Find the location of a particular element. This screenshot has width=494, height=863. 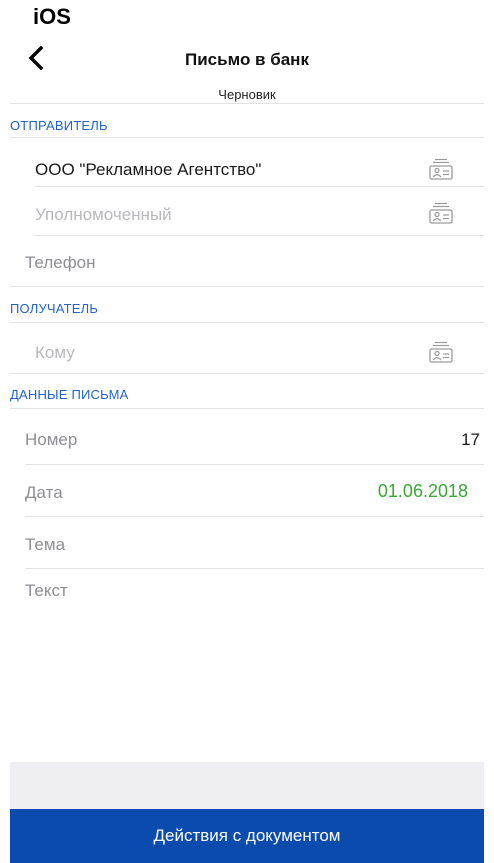

document-status: Черновик is located at coordinates (247, 94).